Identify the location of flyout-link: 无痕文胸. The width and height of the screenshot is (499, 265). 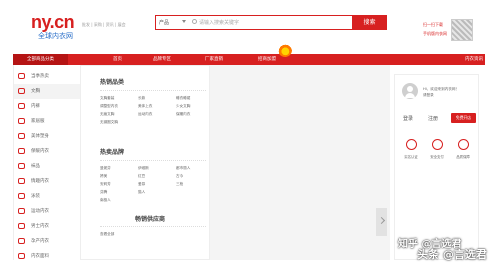
(107, 114).